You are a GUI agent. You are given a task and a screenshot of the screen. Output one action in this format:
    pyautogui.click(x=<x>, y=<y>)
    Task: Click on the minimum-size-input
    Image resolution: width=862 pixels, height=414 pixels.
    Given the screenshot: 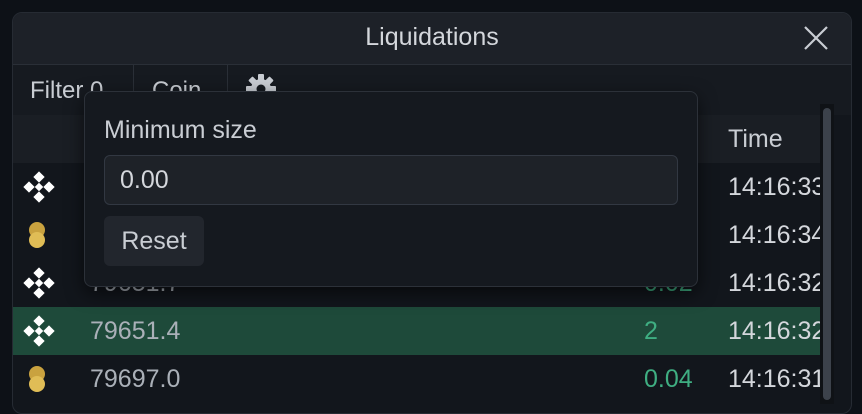 What is the action you would take?
    pyautogui.click(x=391, y=180)
    